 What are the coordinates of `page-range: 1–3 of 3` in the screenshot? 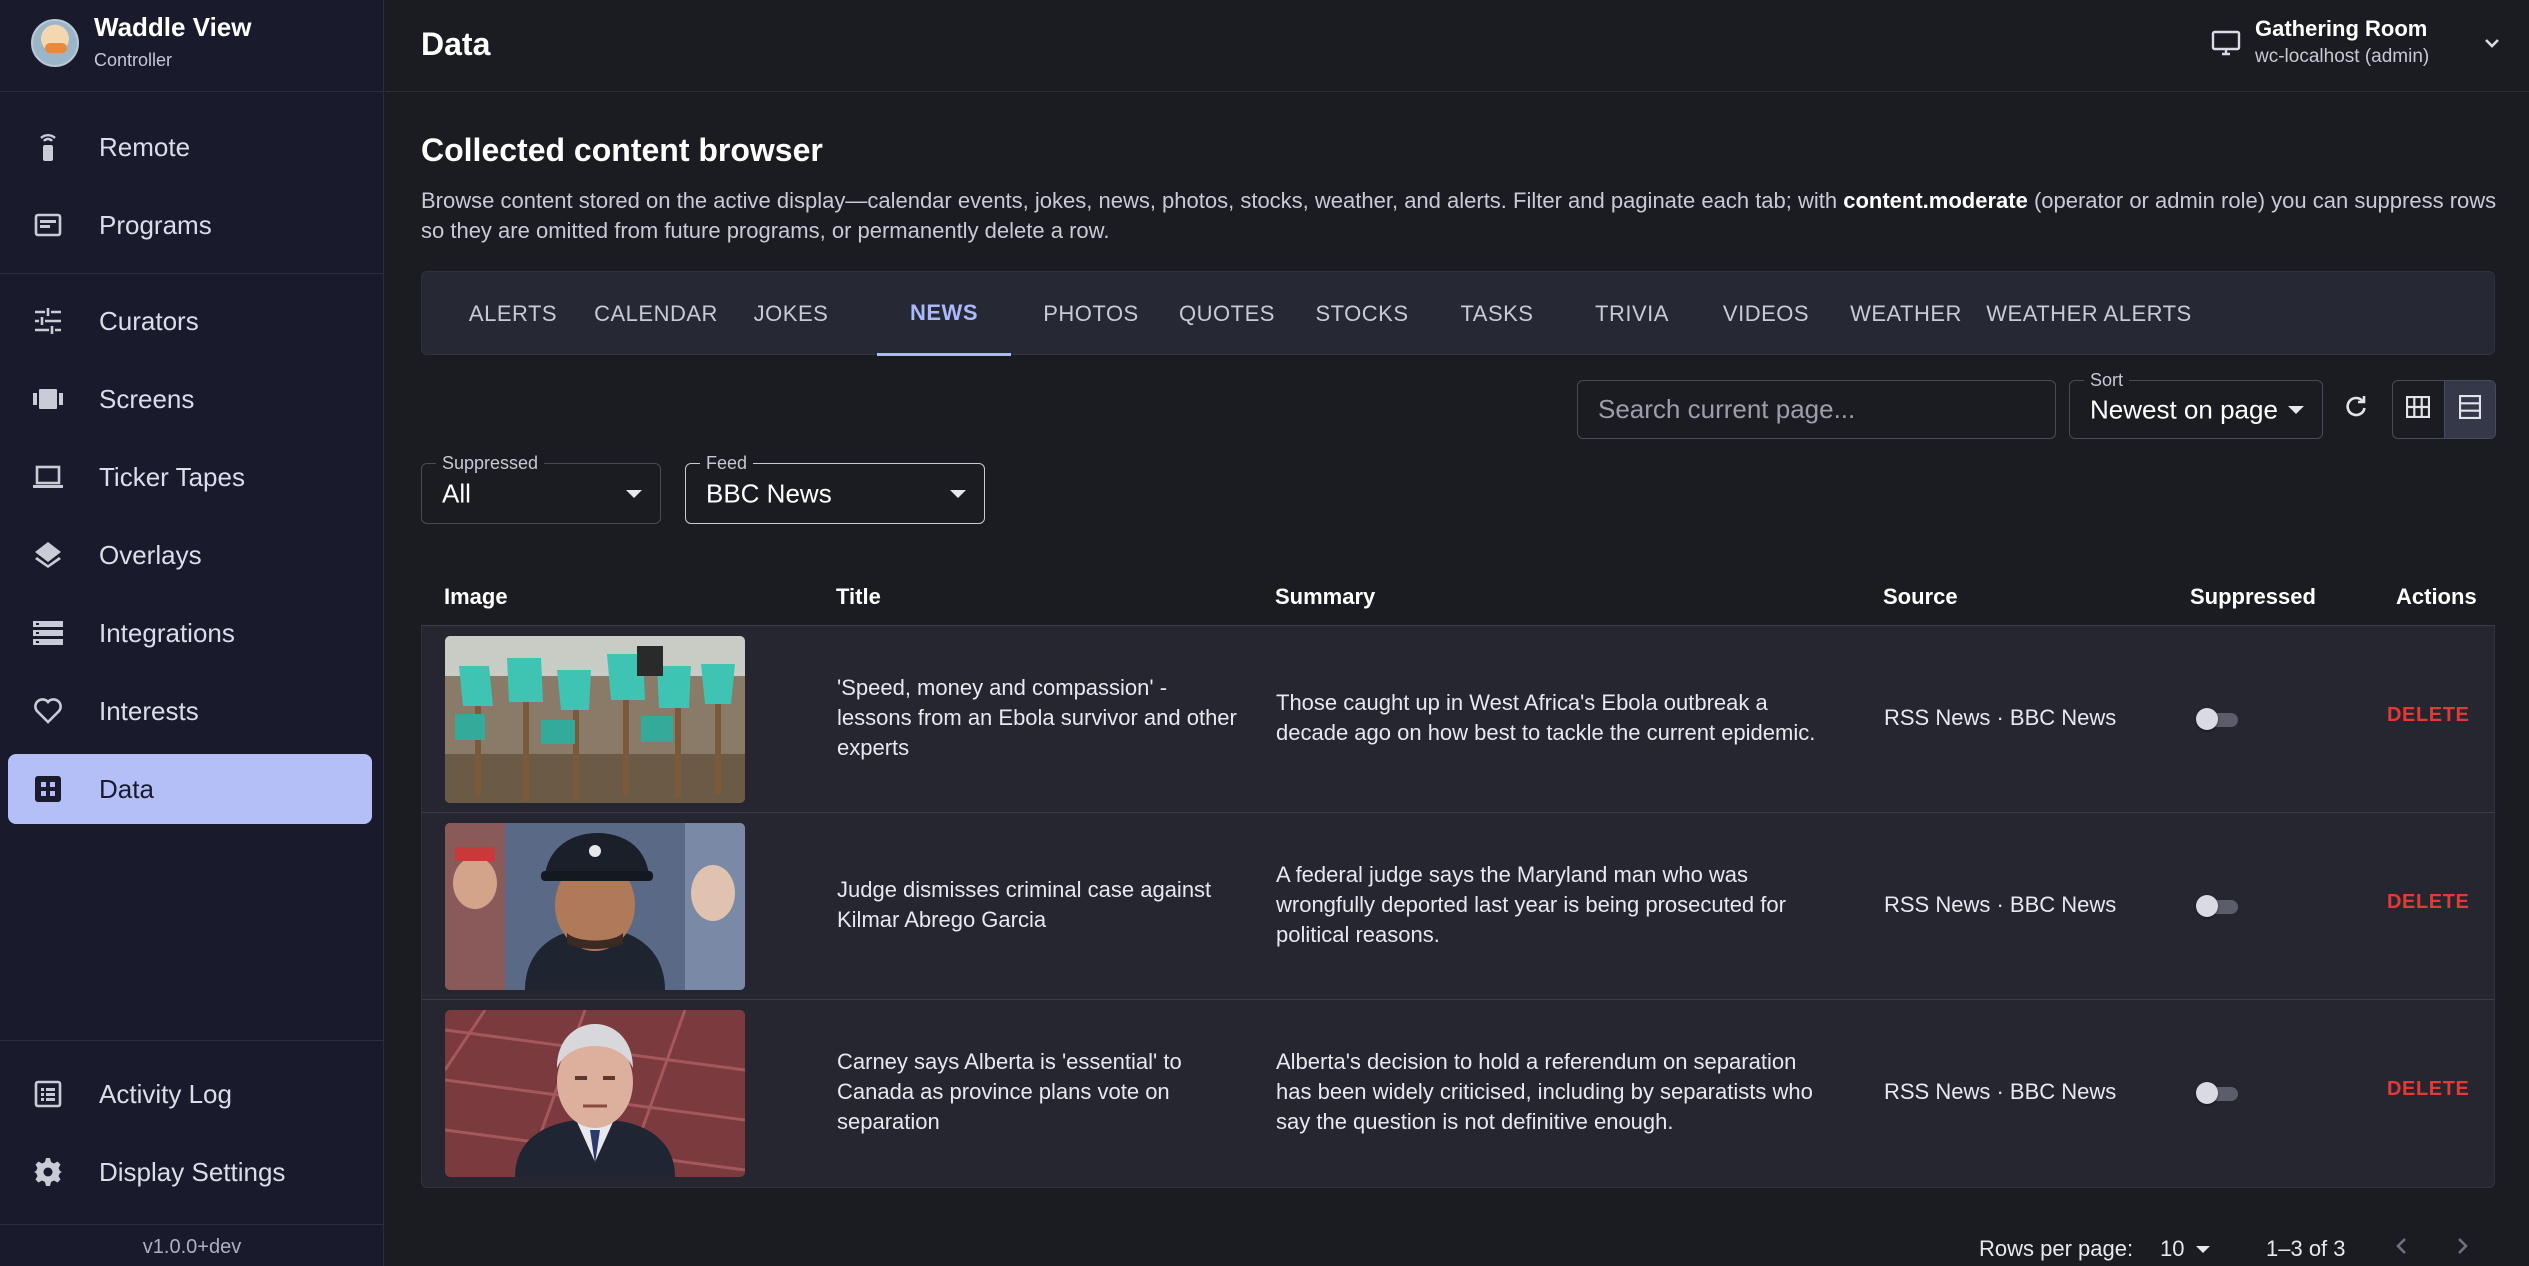 It's located at (2306, 1248).